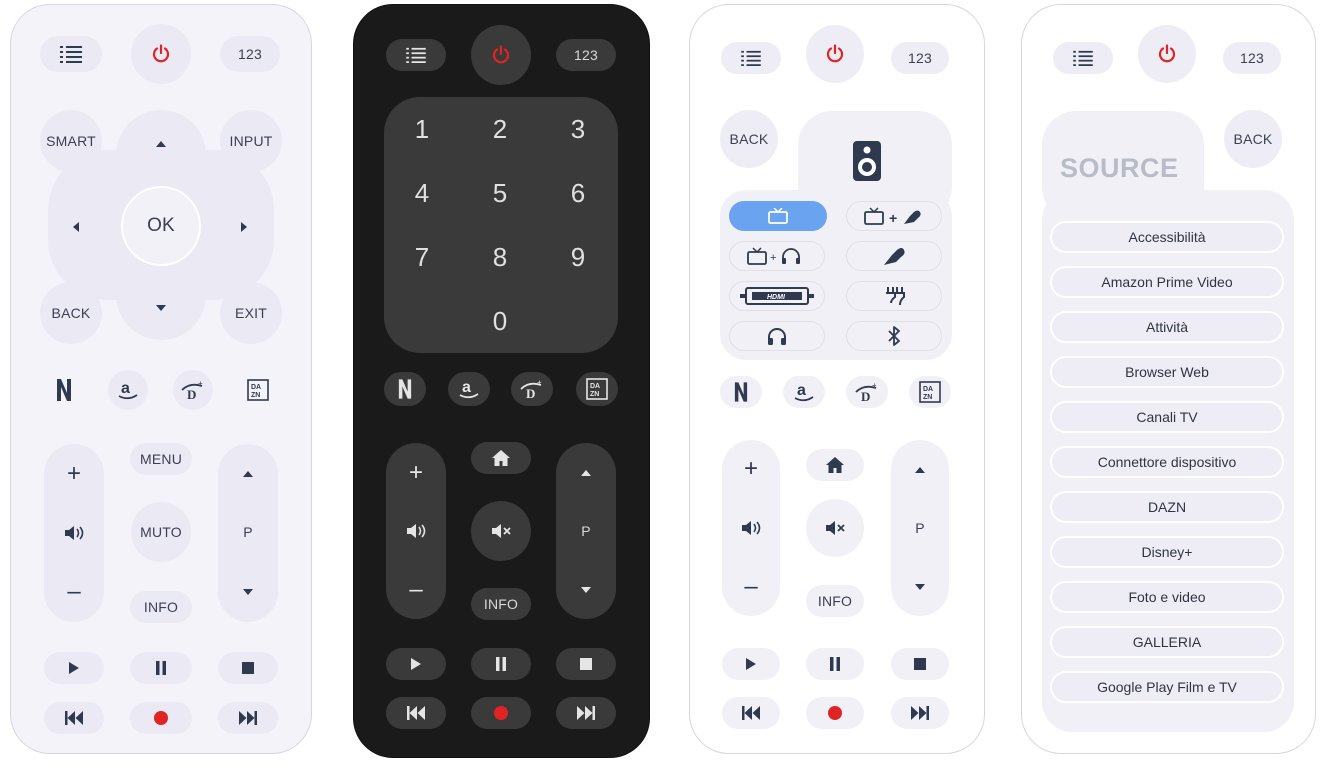 The width and height of the screenshot is (1330, 765). I want to click on source-item-accessibilita: Accessibilità, so click(1167, 237).